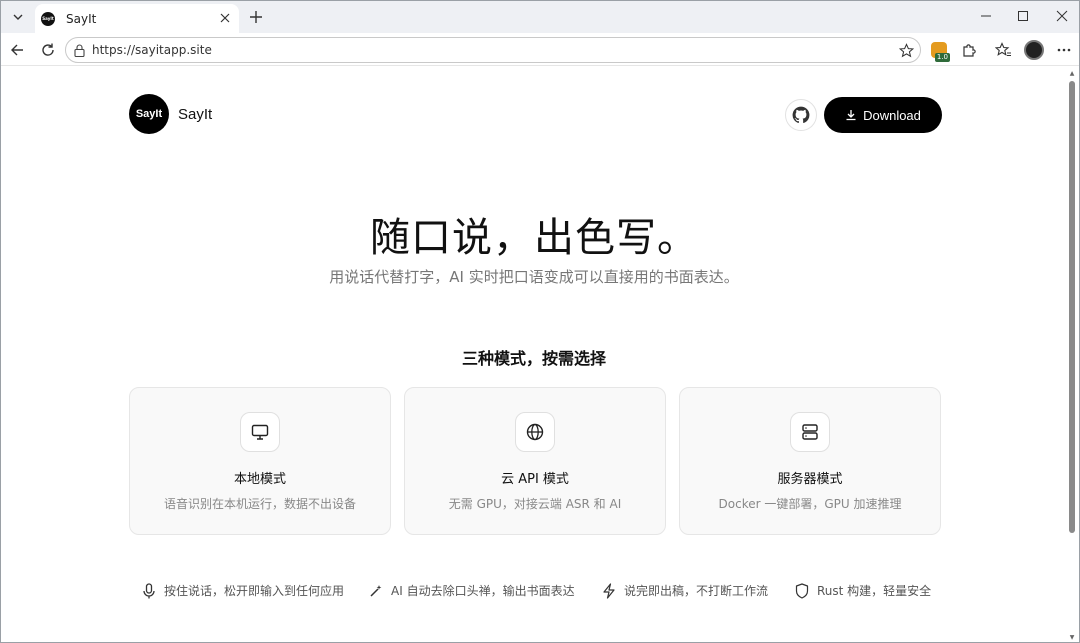 The width and height of the screenshot is (1080, 643). Describe the element at coordinates (1034, 50) in the screenshot. I see `profile-avatar` at that location.